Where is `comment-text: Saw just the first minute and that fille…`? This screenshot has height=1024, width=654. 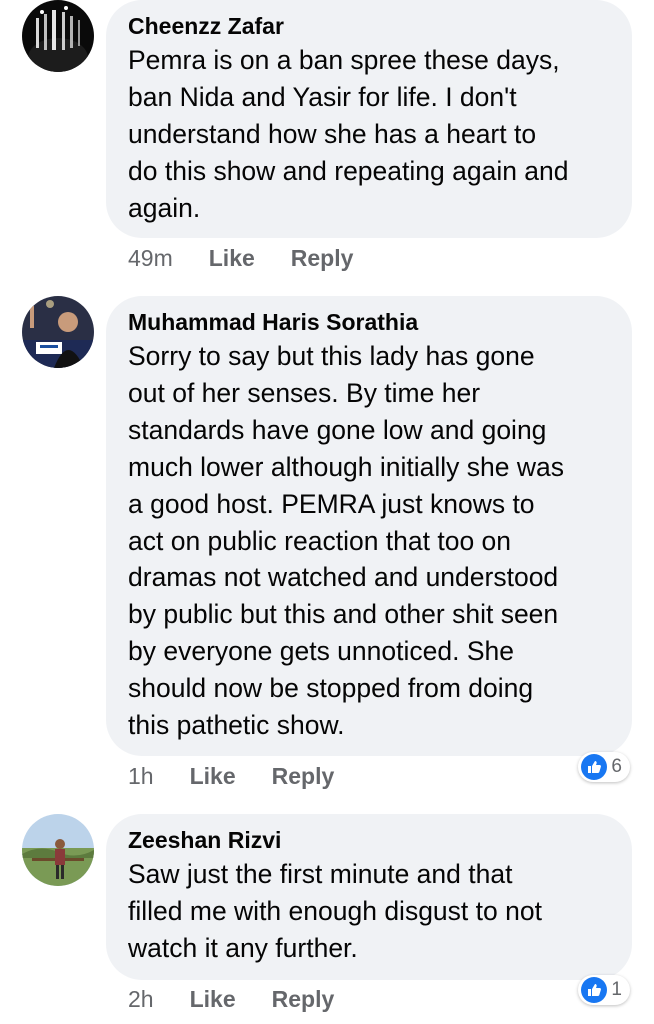
comment-text: Saw just the first minute and that fille… is located at coordinates (335, 911).